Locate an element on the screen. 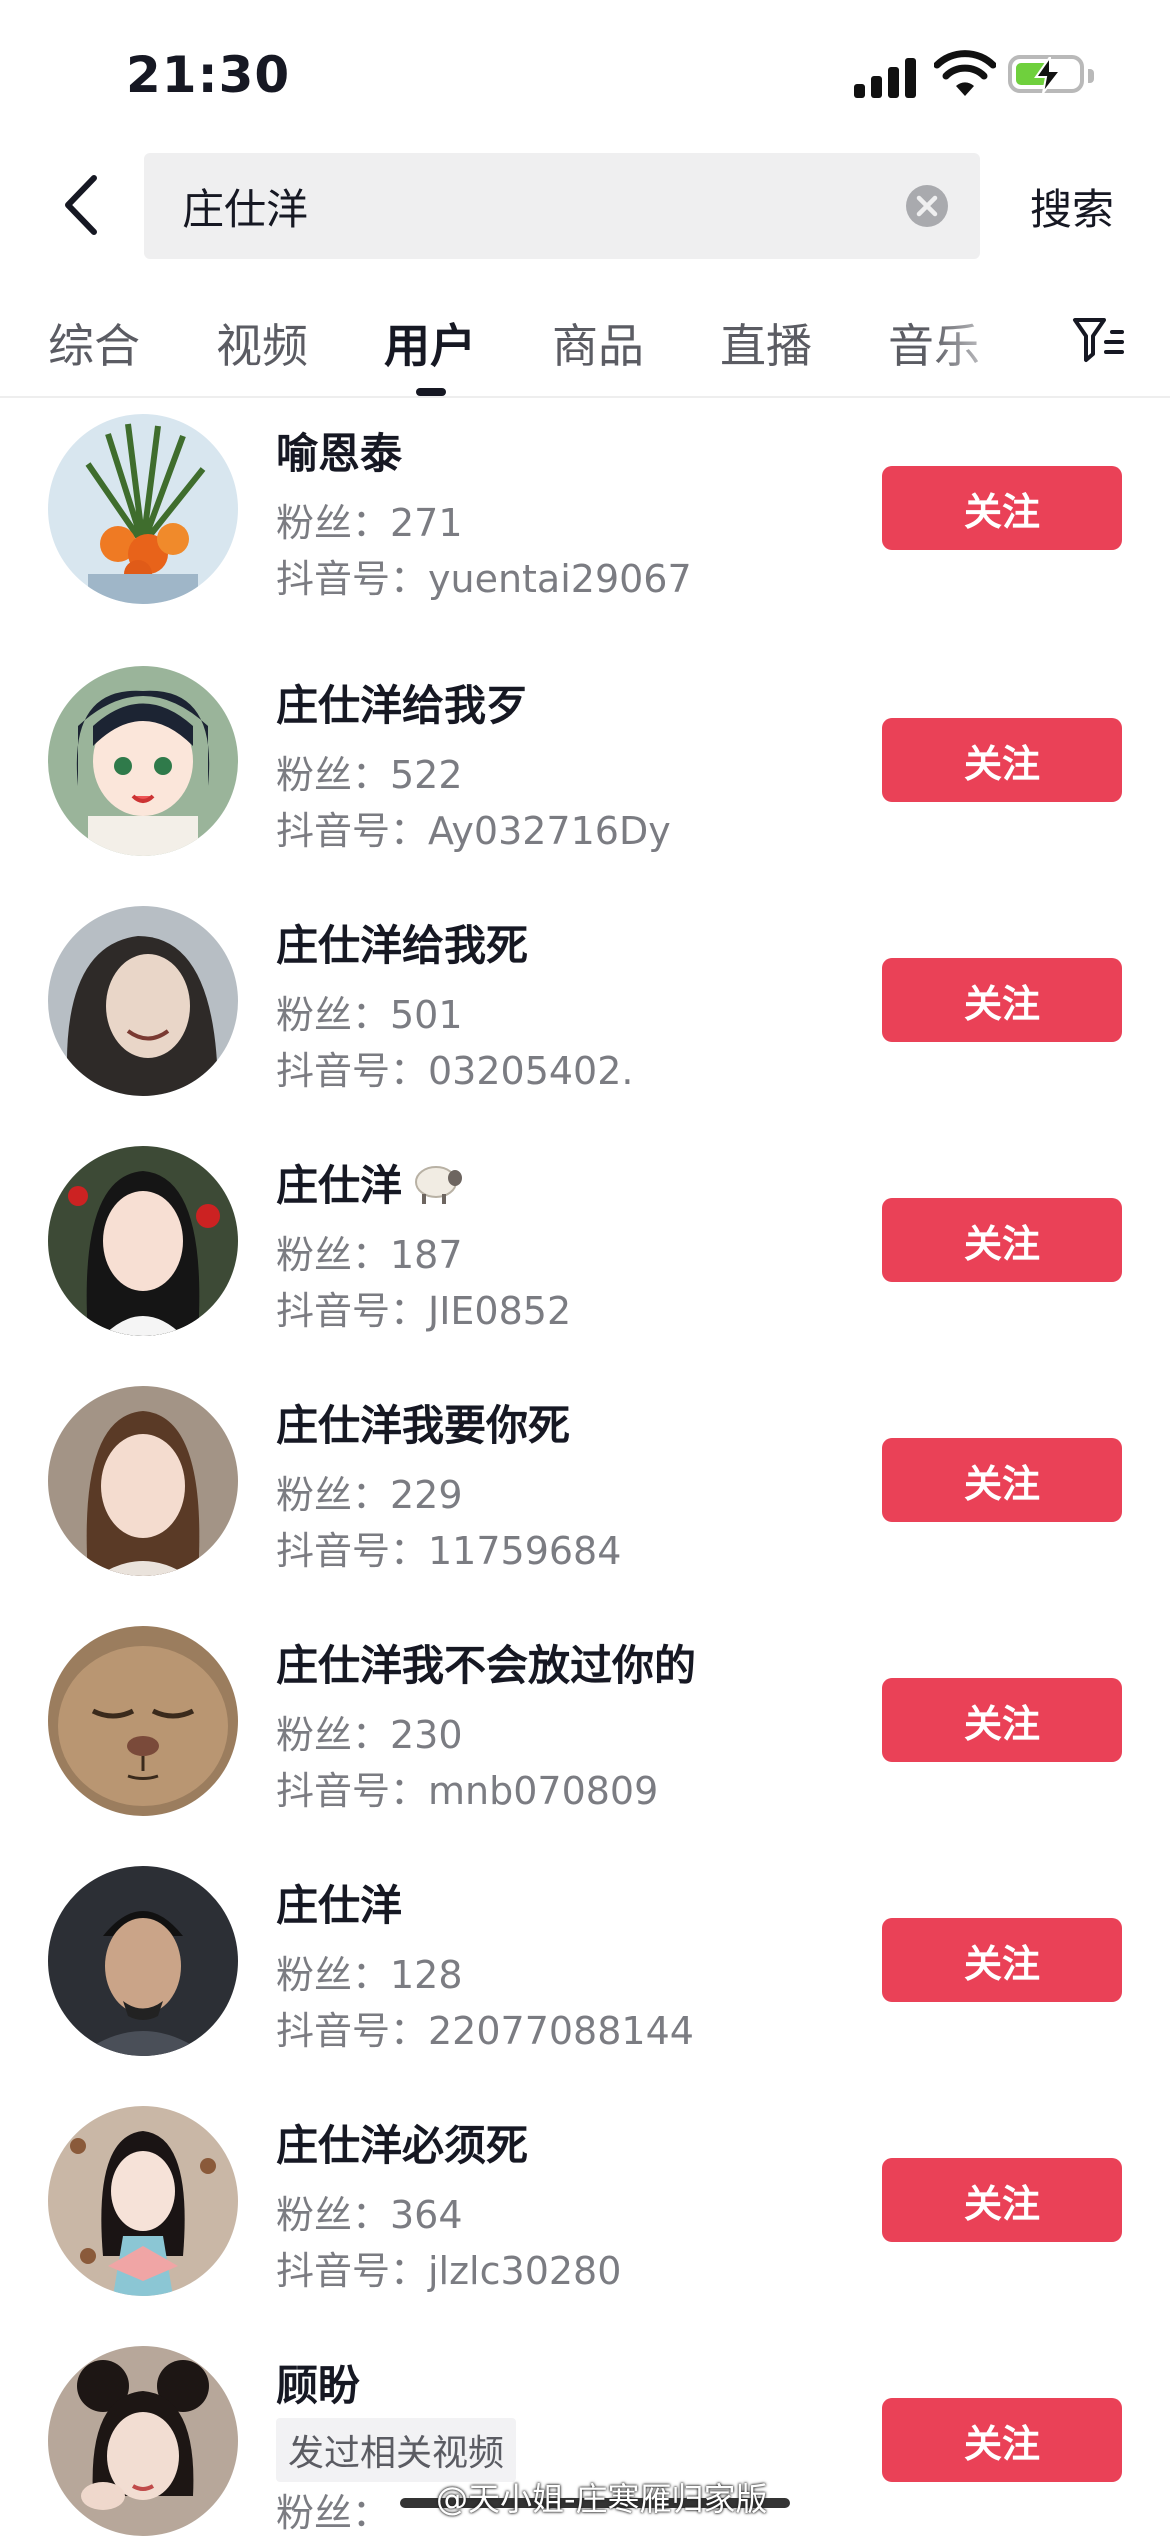  back-arrow-icon is located at coordinates (82, 205).